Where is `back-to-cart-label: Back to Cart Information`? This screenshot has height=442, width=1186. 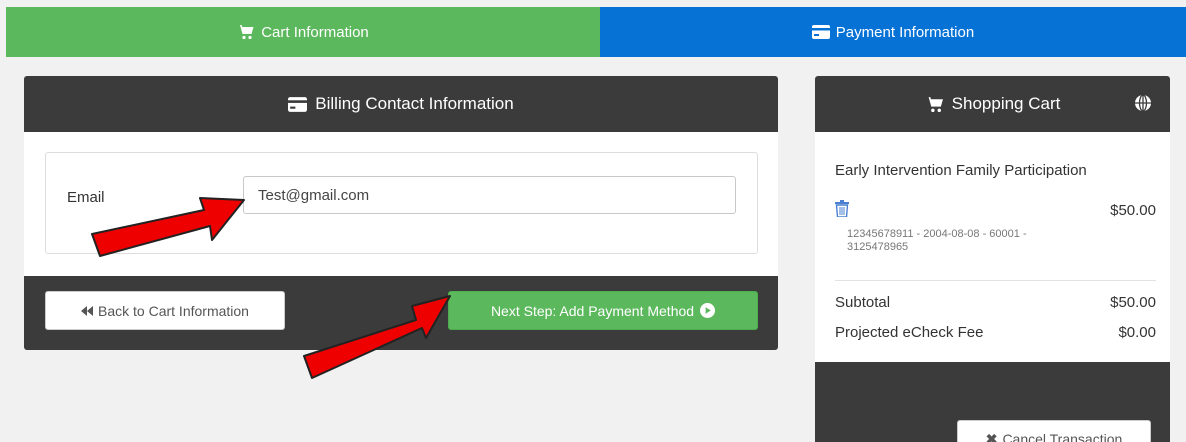 back-to-cart-label: Back to Cart Information is located at coordinates (173, 310).